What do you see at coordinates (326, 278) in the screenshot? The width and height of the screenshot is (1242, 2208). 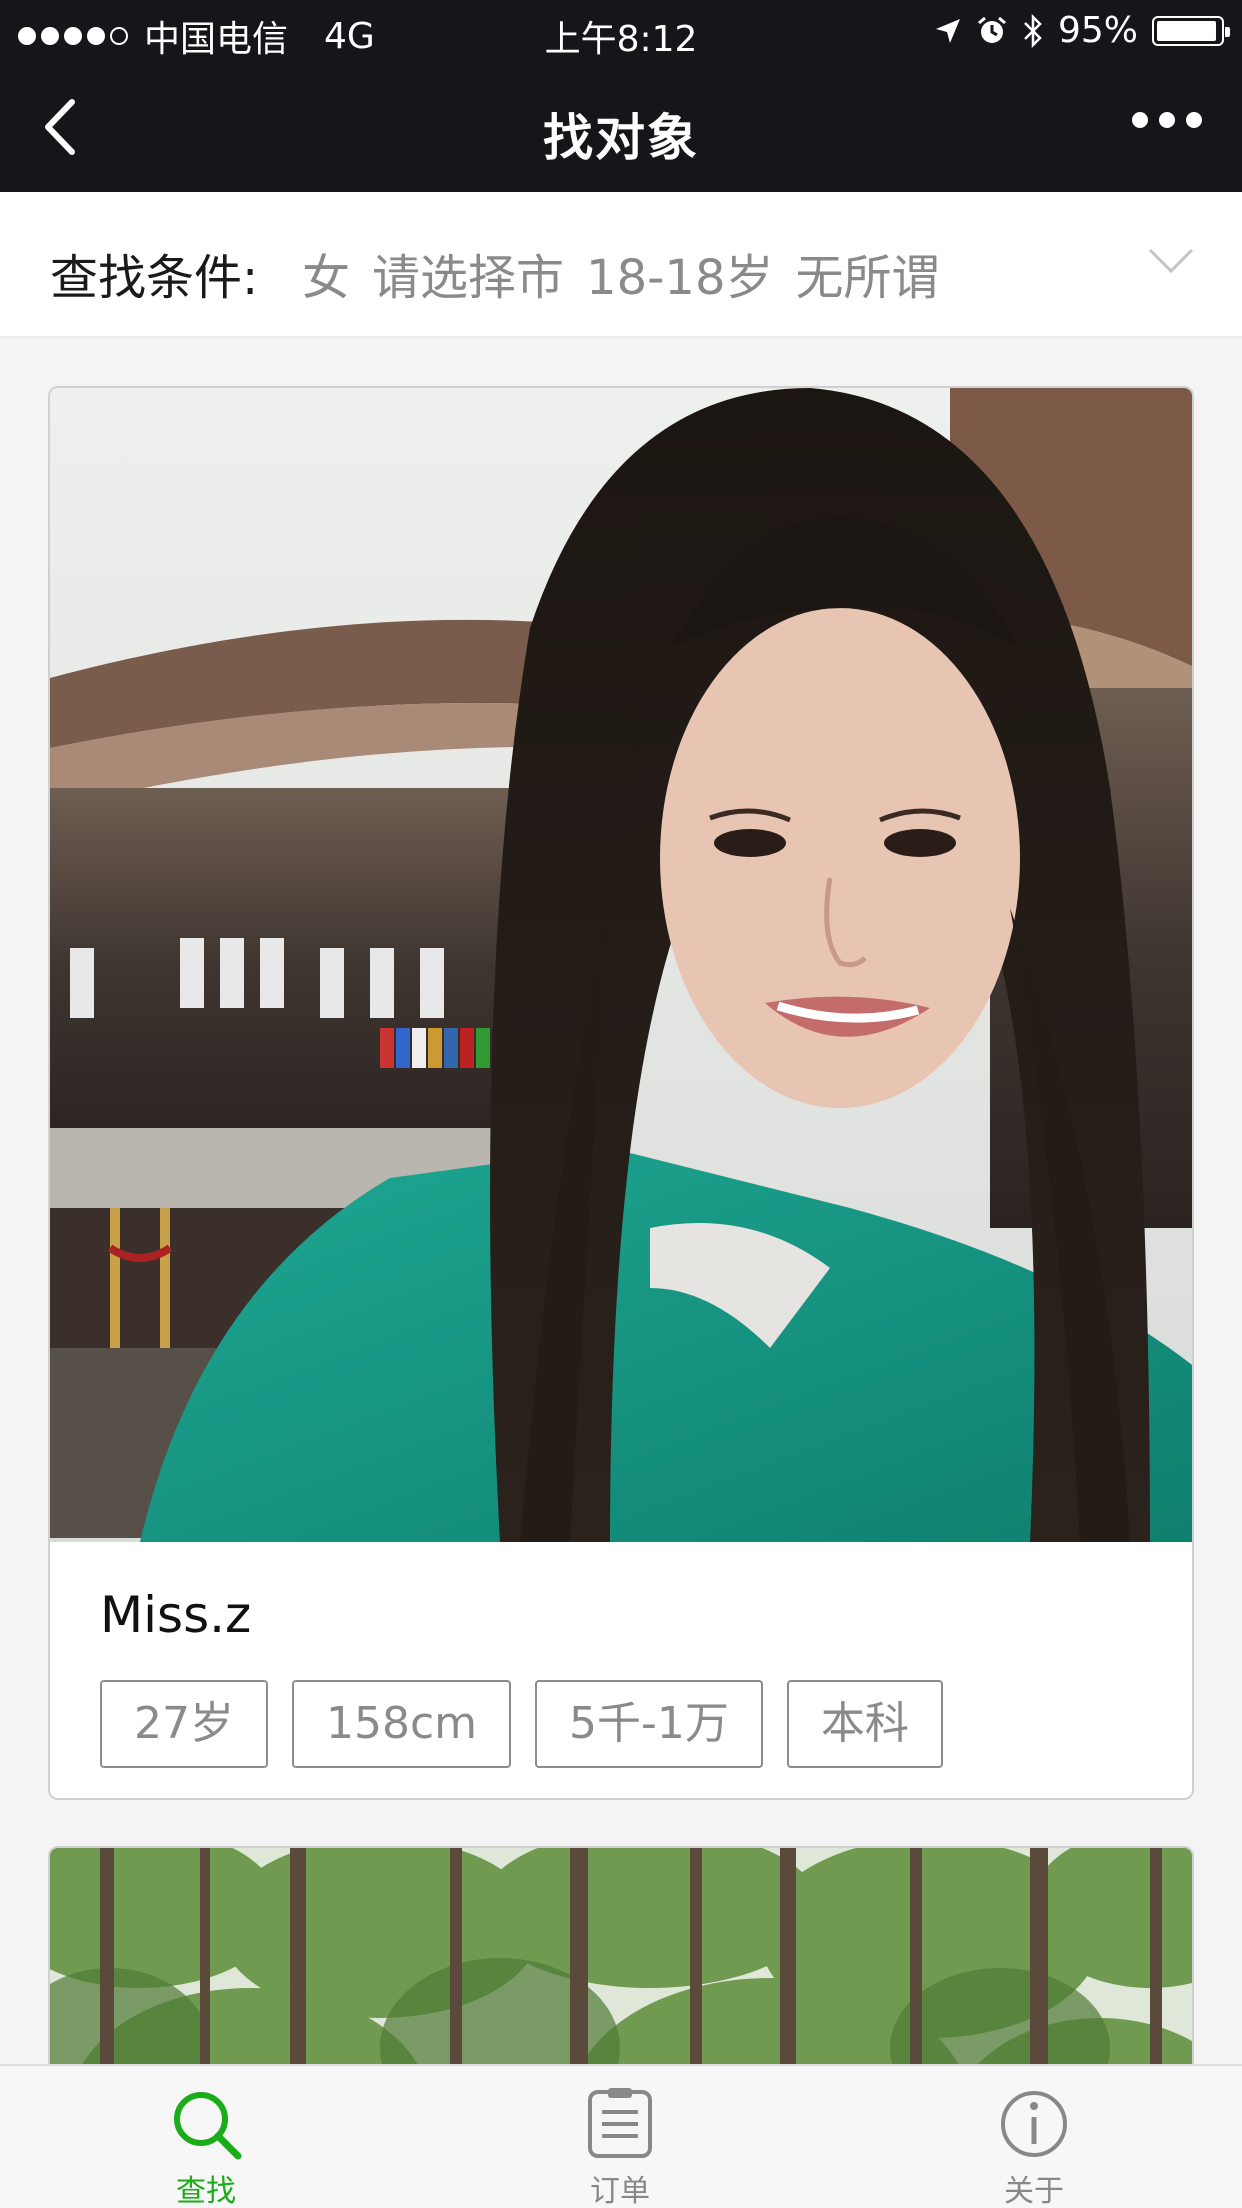 I see `filter-gender: 女` at bounding box center [326, 278].